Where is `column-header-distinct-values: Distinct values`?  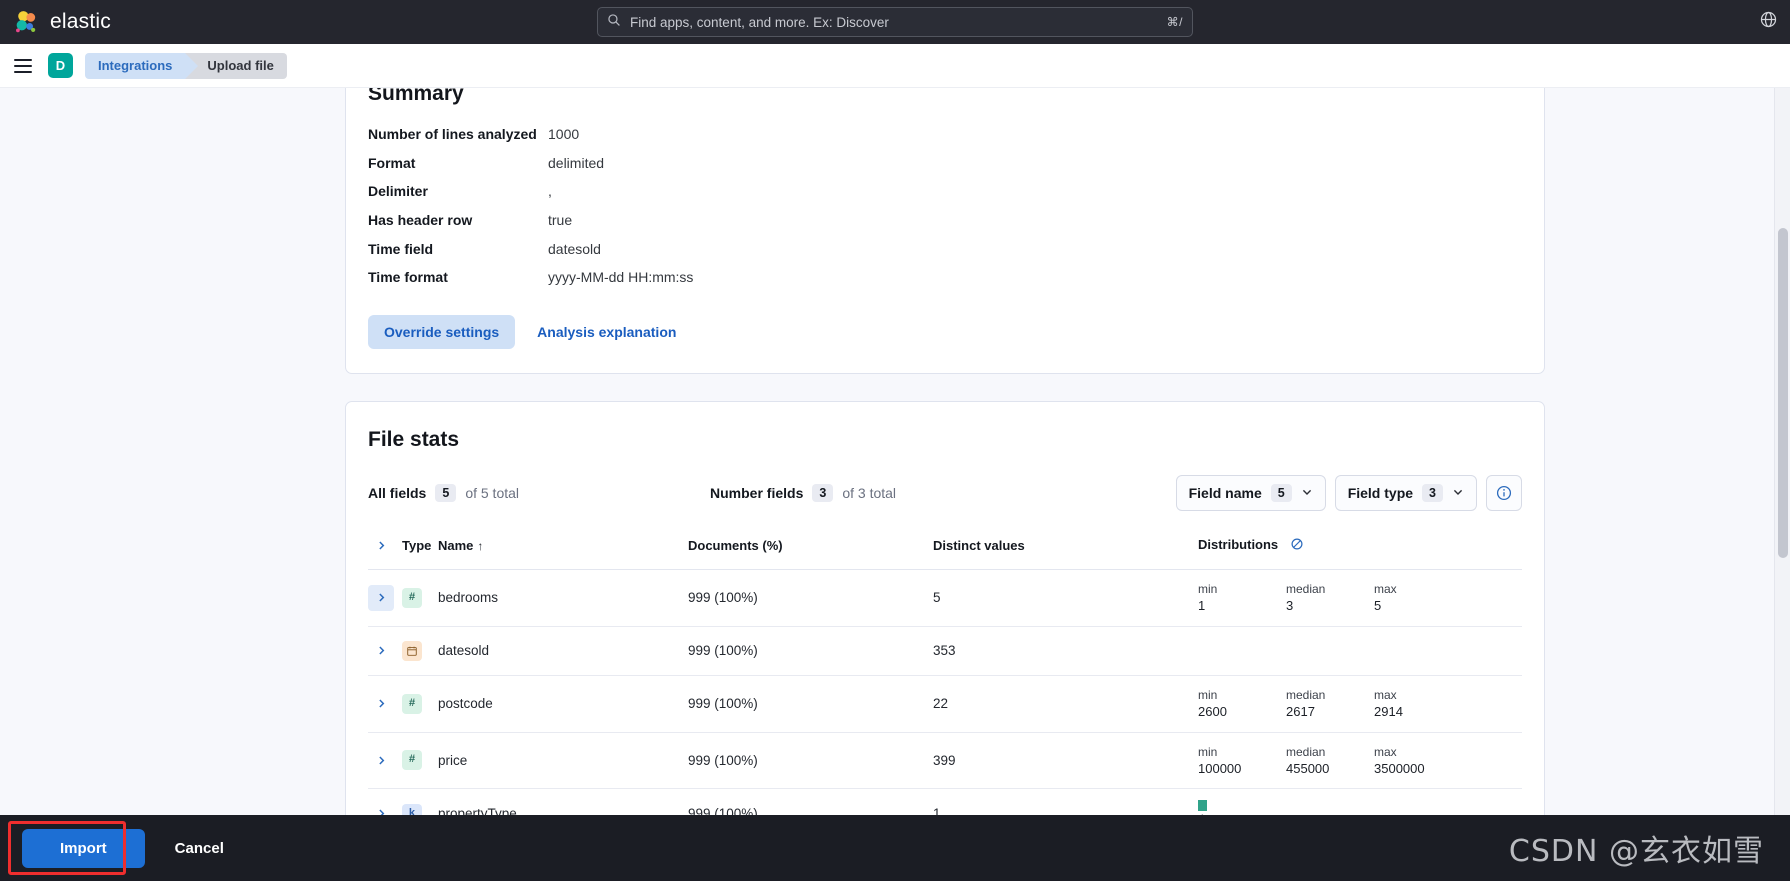
column-header-distinct-values: Distinct values is located at coordinates (1065, 546).